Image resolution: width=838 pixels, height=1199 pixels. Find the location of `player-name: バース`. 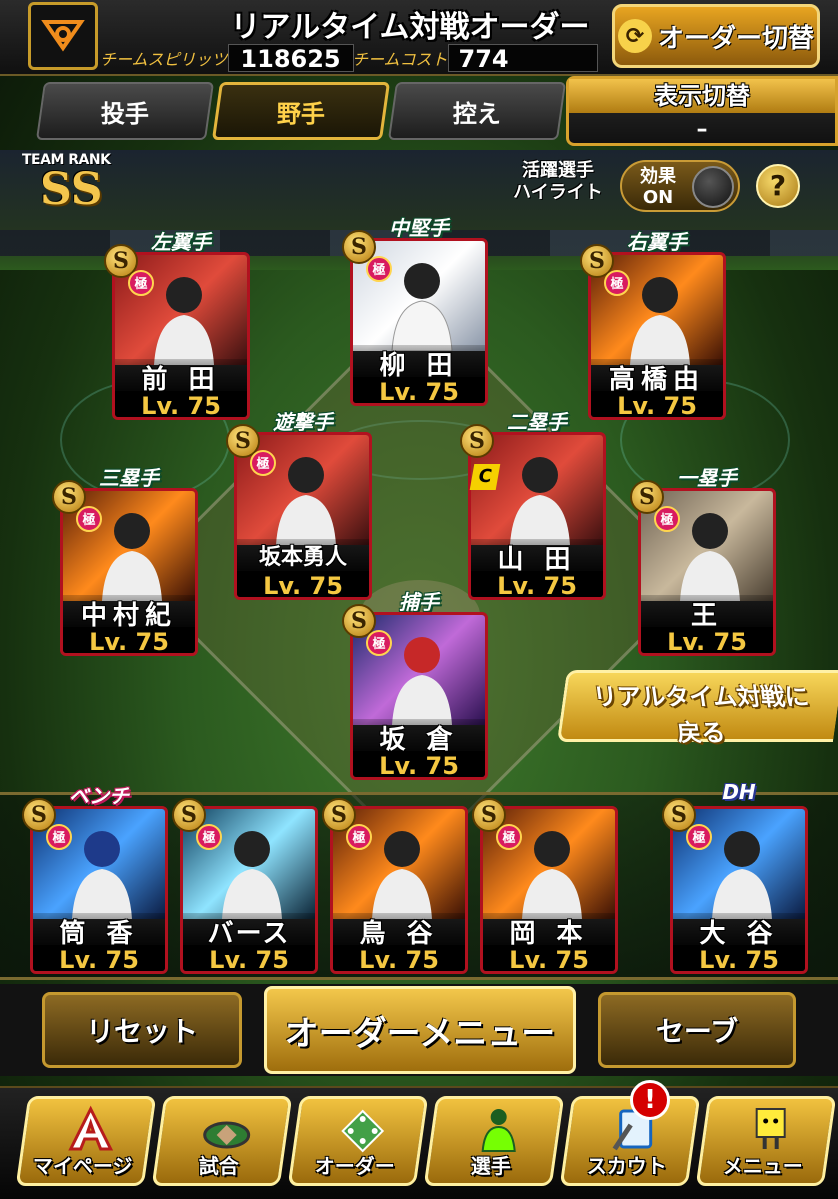

player-name: バース is located at coordinates (249, 931).